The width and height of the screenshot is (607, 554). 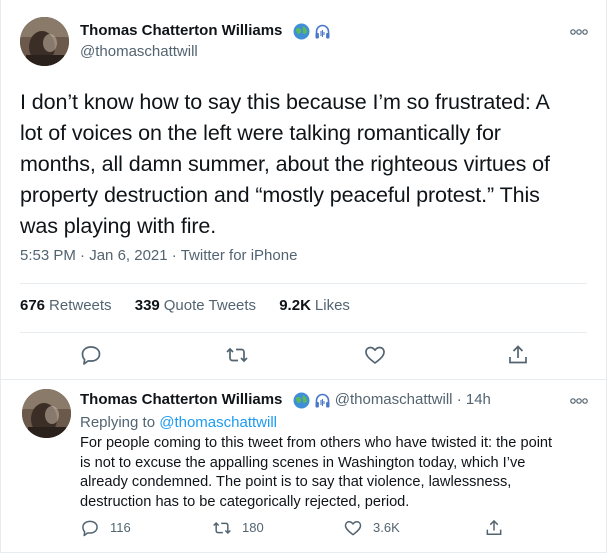 I want to click on tweet-text-line: was playing with fire., so click(x=118, y=226).